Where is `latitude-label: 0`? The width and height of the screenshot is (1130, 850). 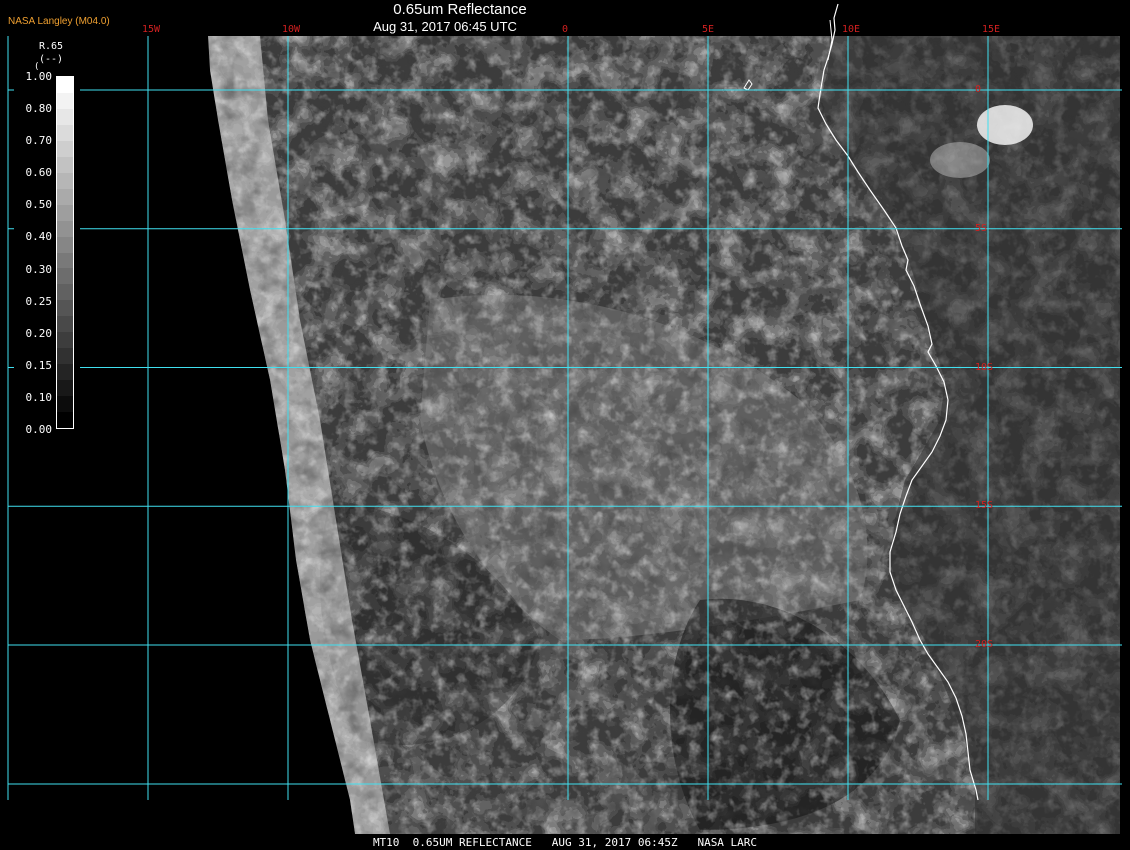 latitude-label: 0 is located at coordinates (978, 89).